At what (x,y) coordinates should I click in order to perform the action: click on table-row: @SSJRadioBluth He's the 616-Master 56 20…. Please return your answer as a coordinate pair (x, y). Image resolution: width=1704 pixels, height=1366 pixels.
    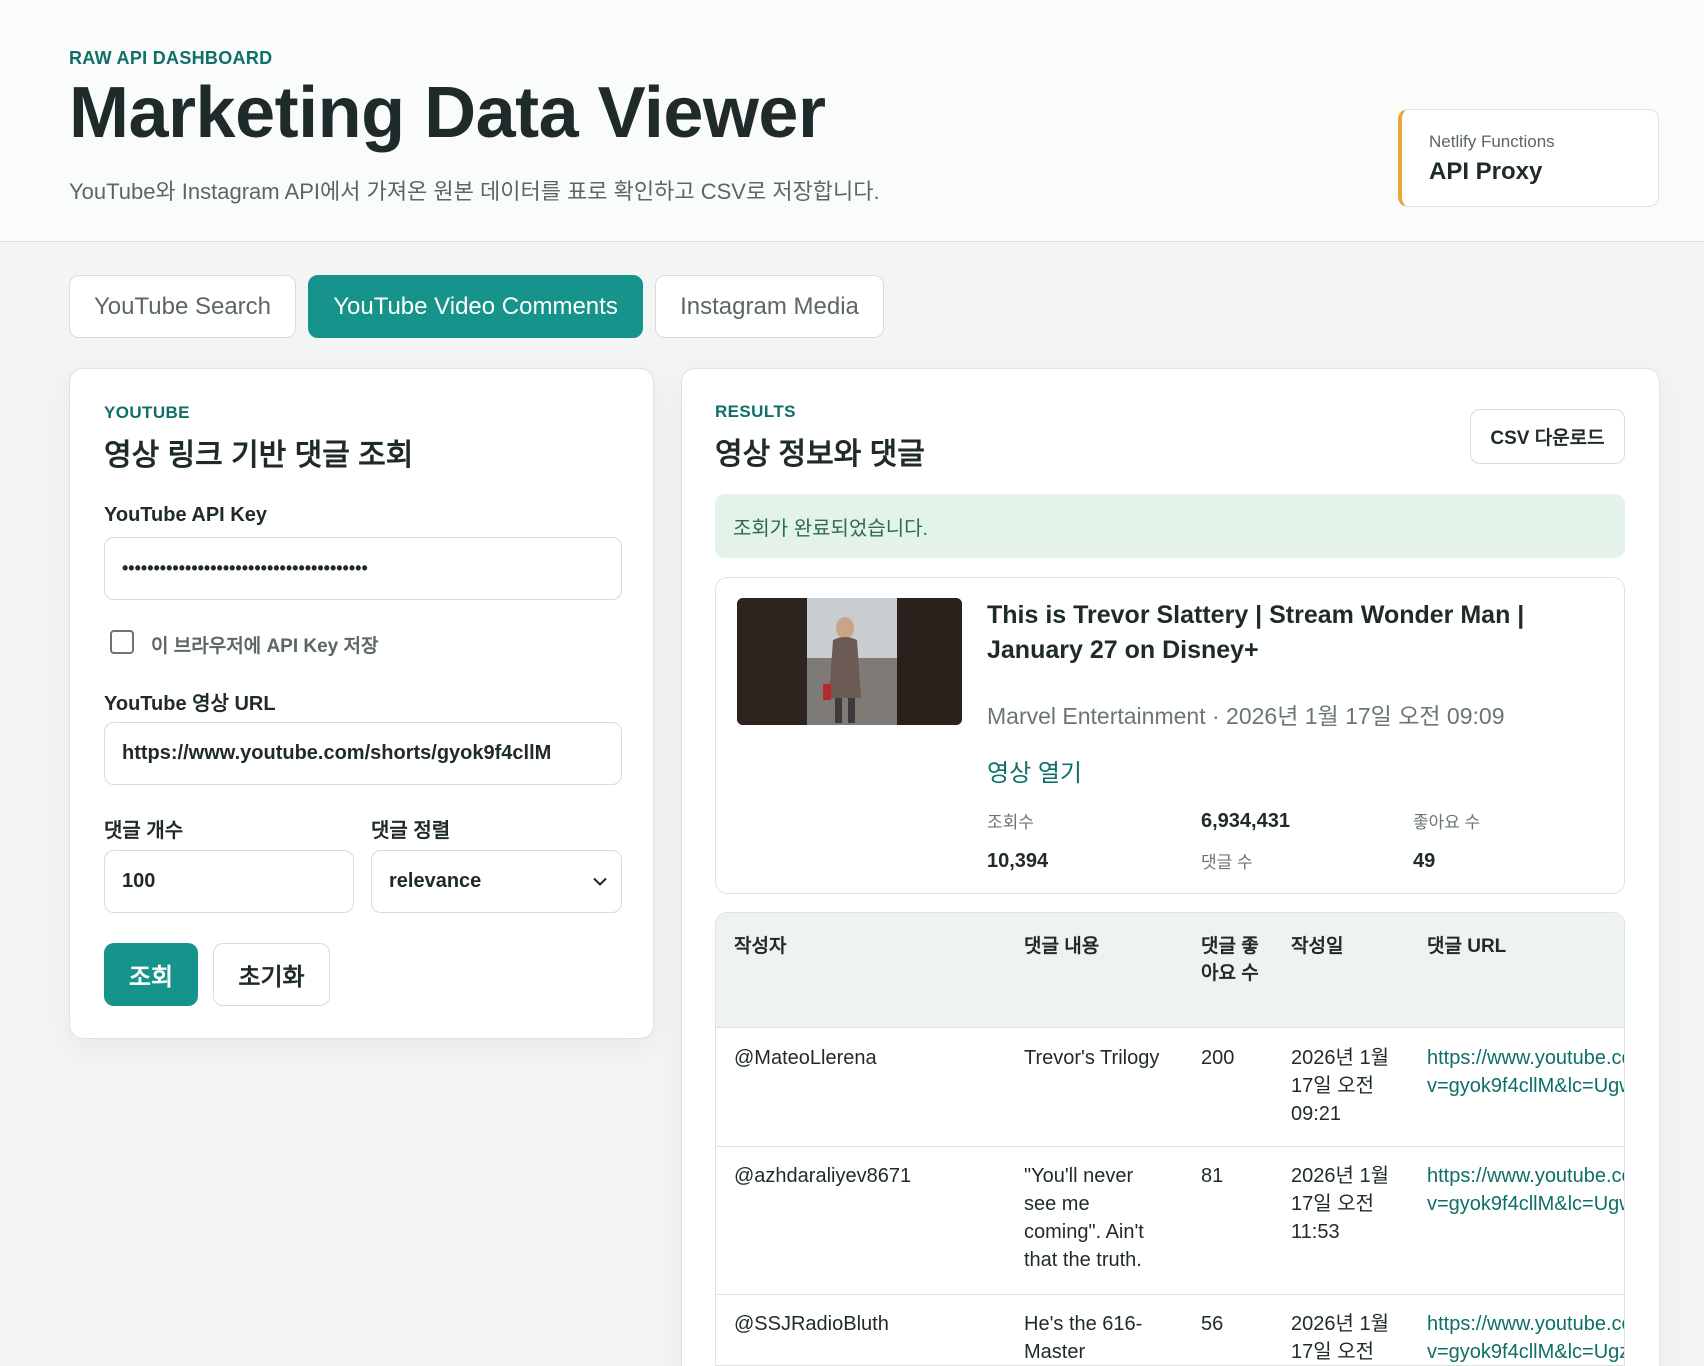
    Looking at the image, I should click on (1170, 1330).